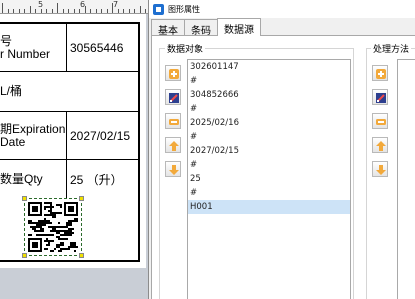 The width and height of the screenshot is (415, 299). I want to click on processing-methods-list, so click(406, 179).